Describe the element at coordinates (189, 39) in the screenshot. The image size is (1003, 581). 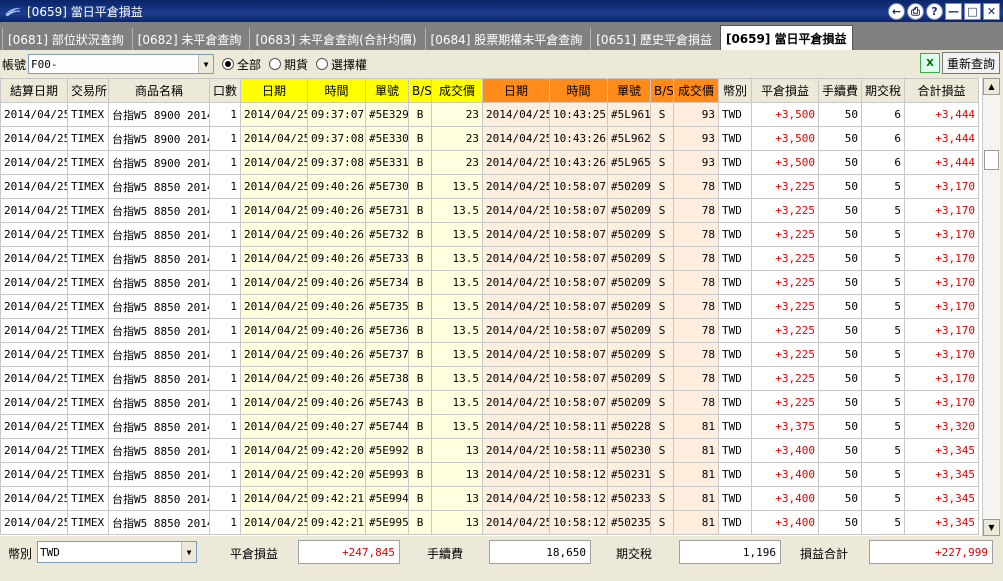
I see `tab-0682: [0682] 未平倉查詢` at that location.